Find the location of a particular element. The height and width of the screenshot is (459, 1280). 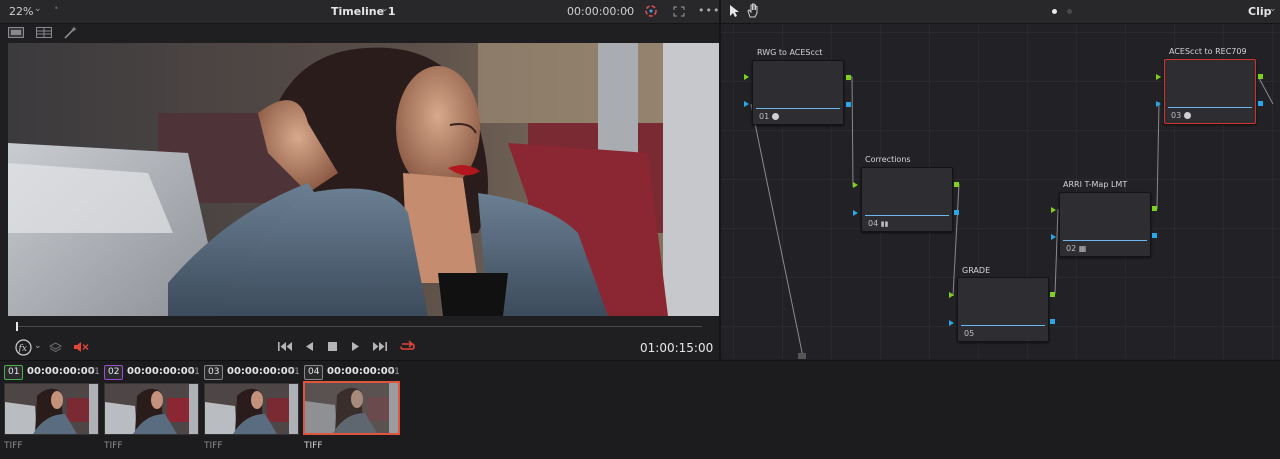

magic-wand-icon is located at coordinates (71, 32).